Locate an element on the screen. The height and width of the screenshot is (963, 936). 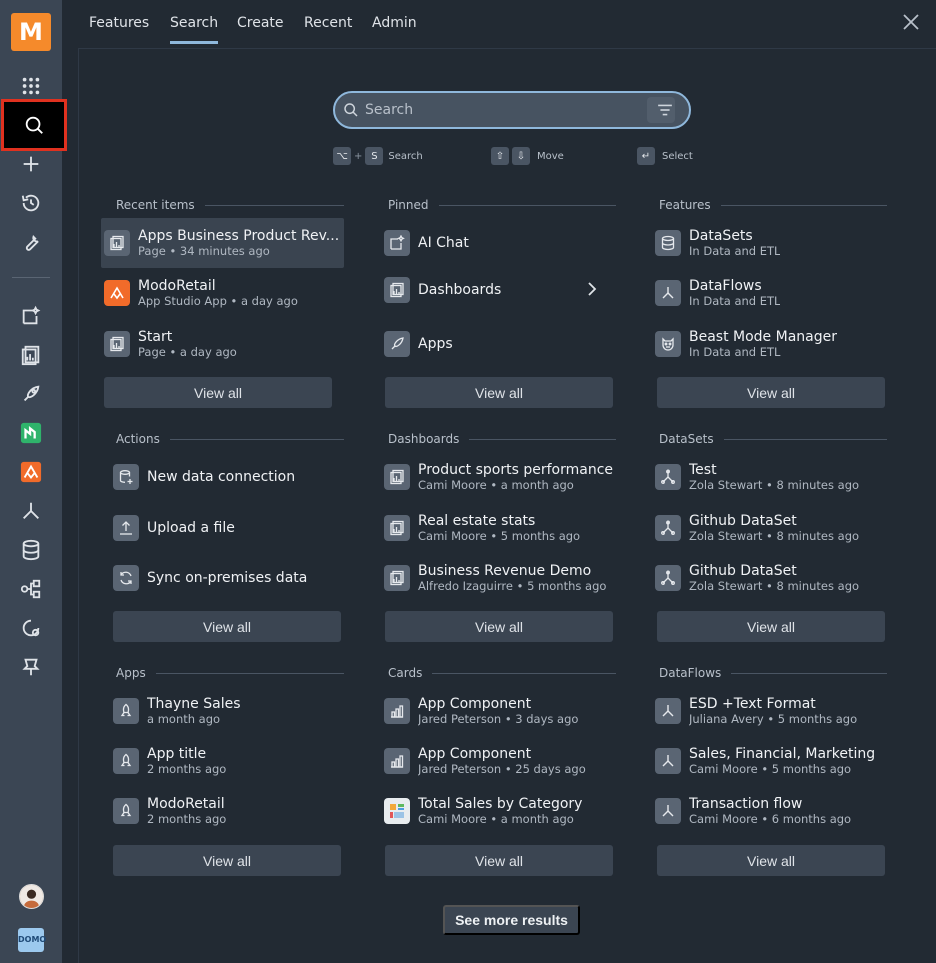
item-subtitle: a month ago is located at coordinates (184, 718).